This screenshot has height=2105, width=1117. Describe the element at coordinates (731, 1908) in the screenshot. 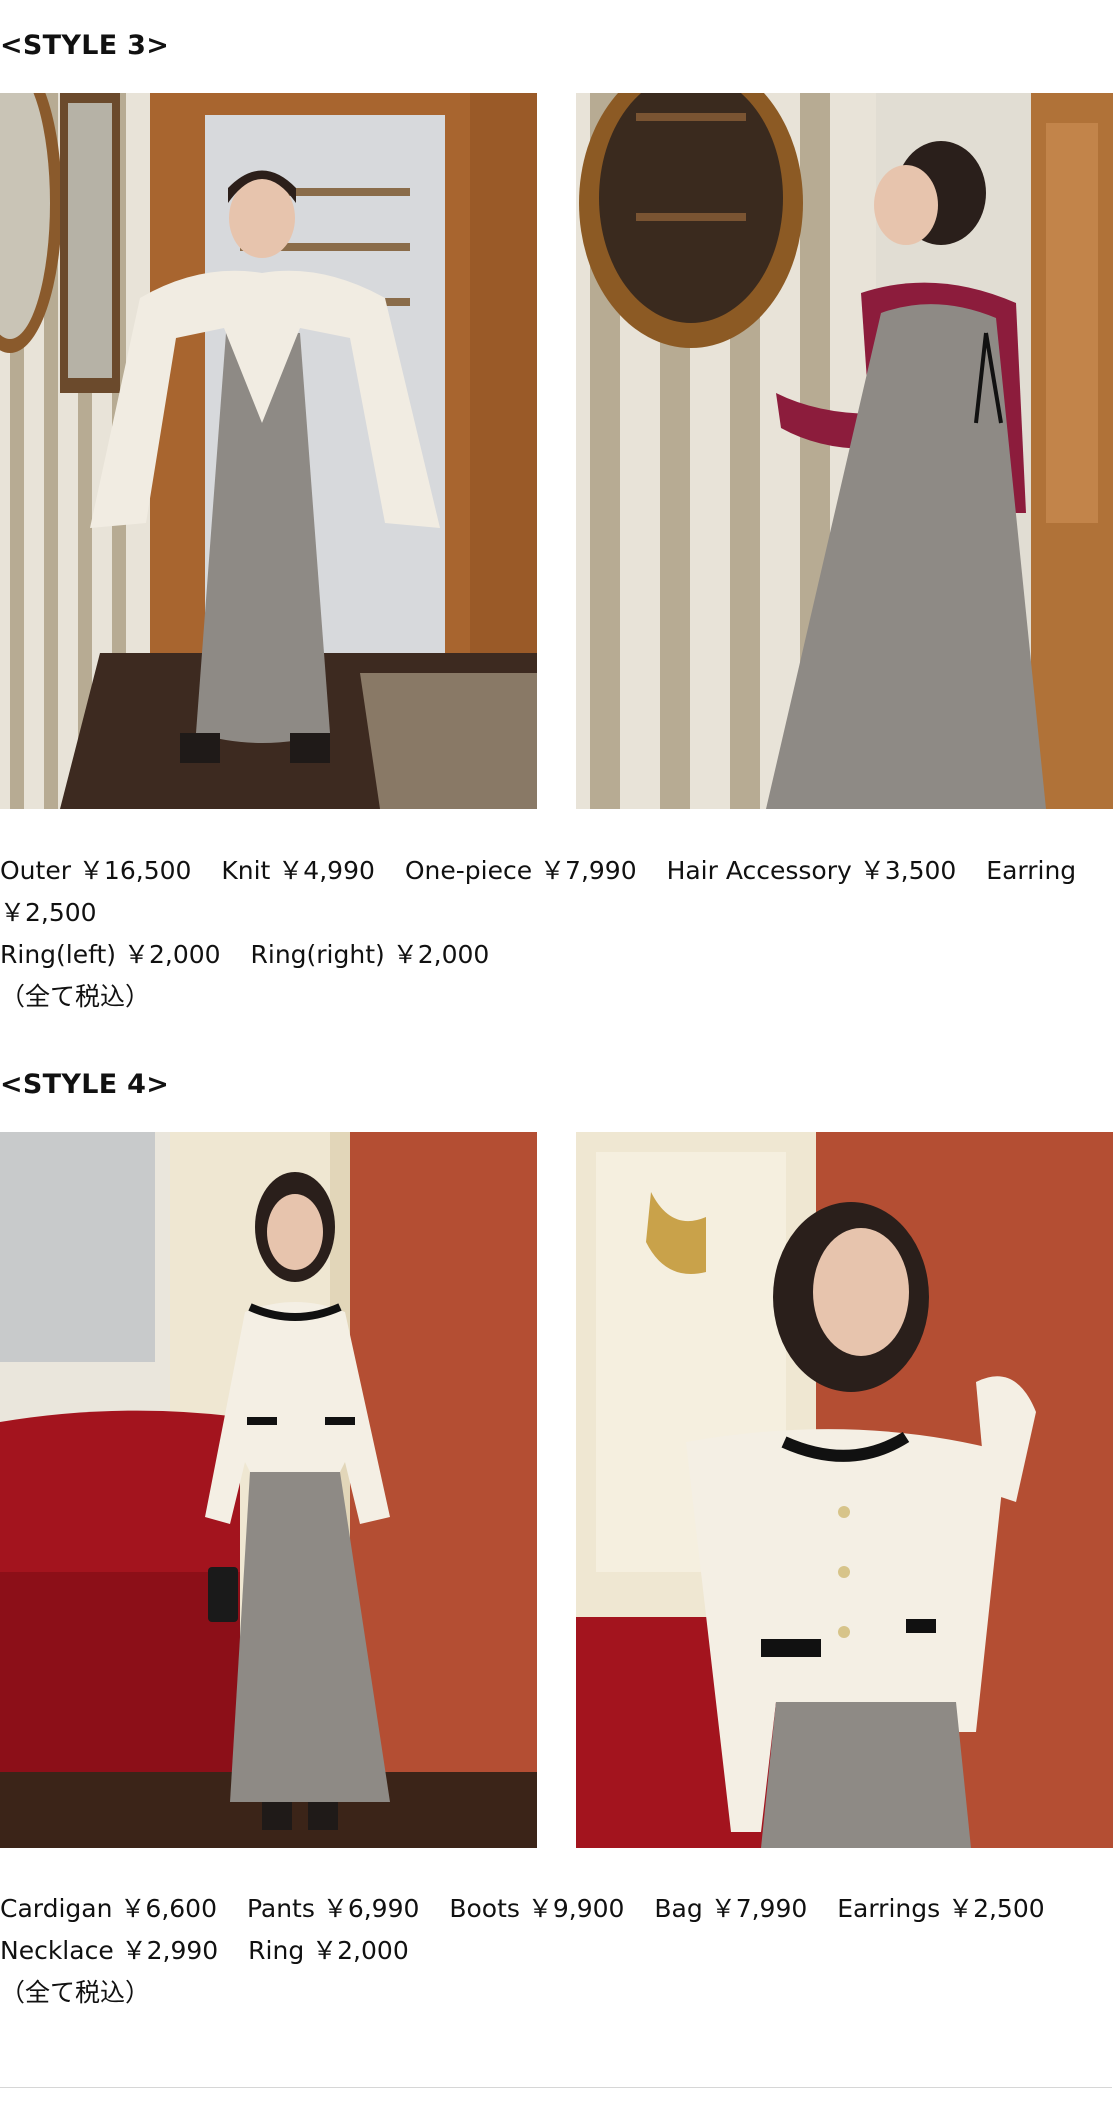

I see `price-item: Bag ￥7,990` at that location.